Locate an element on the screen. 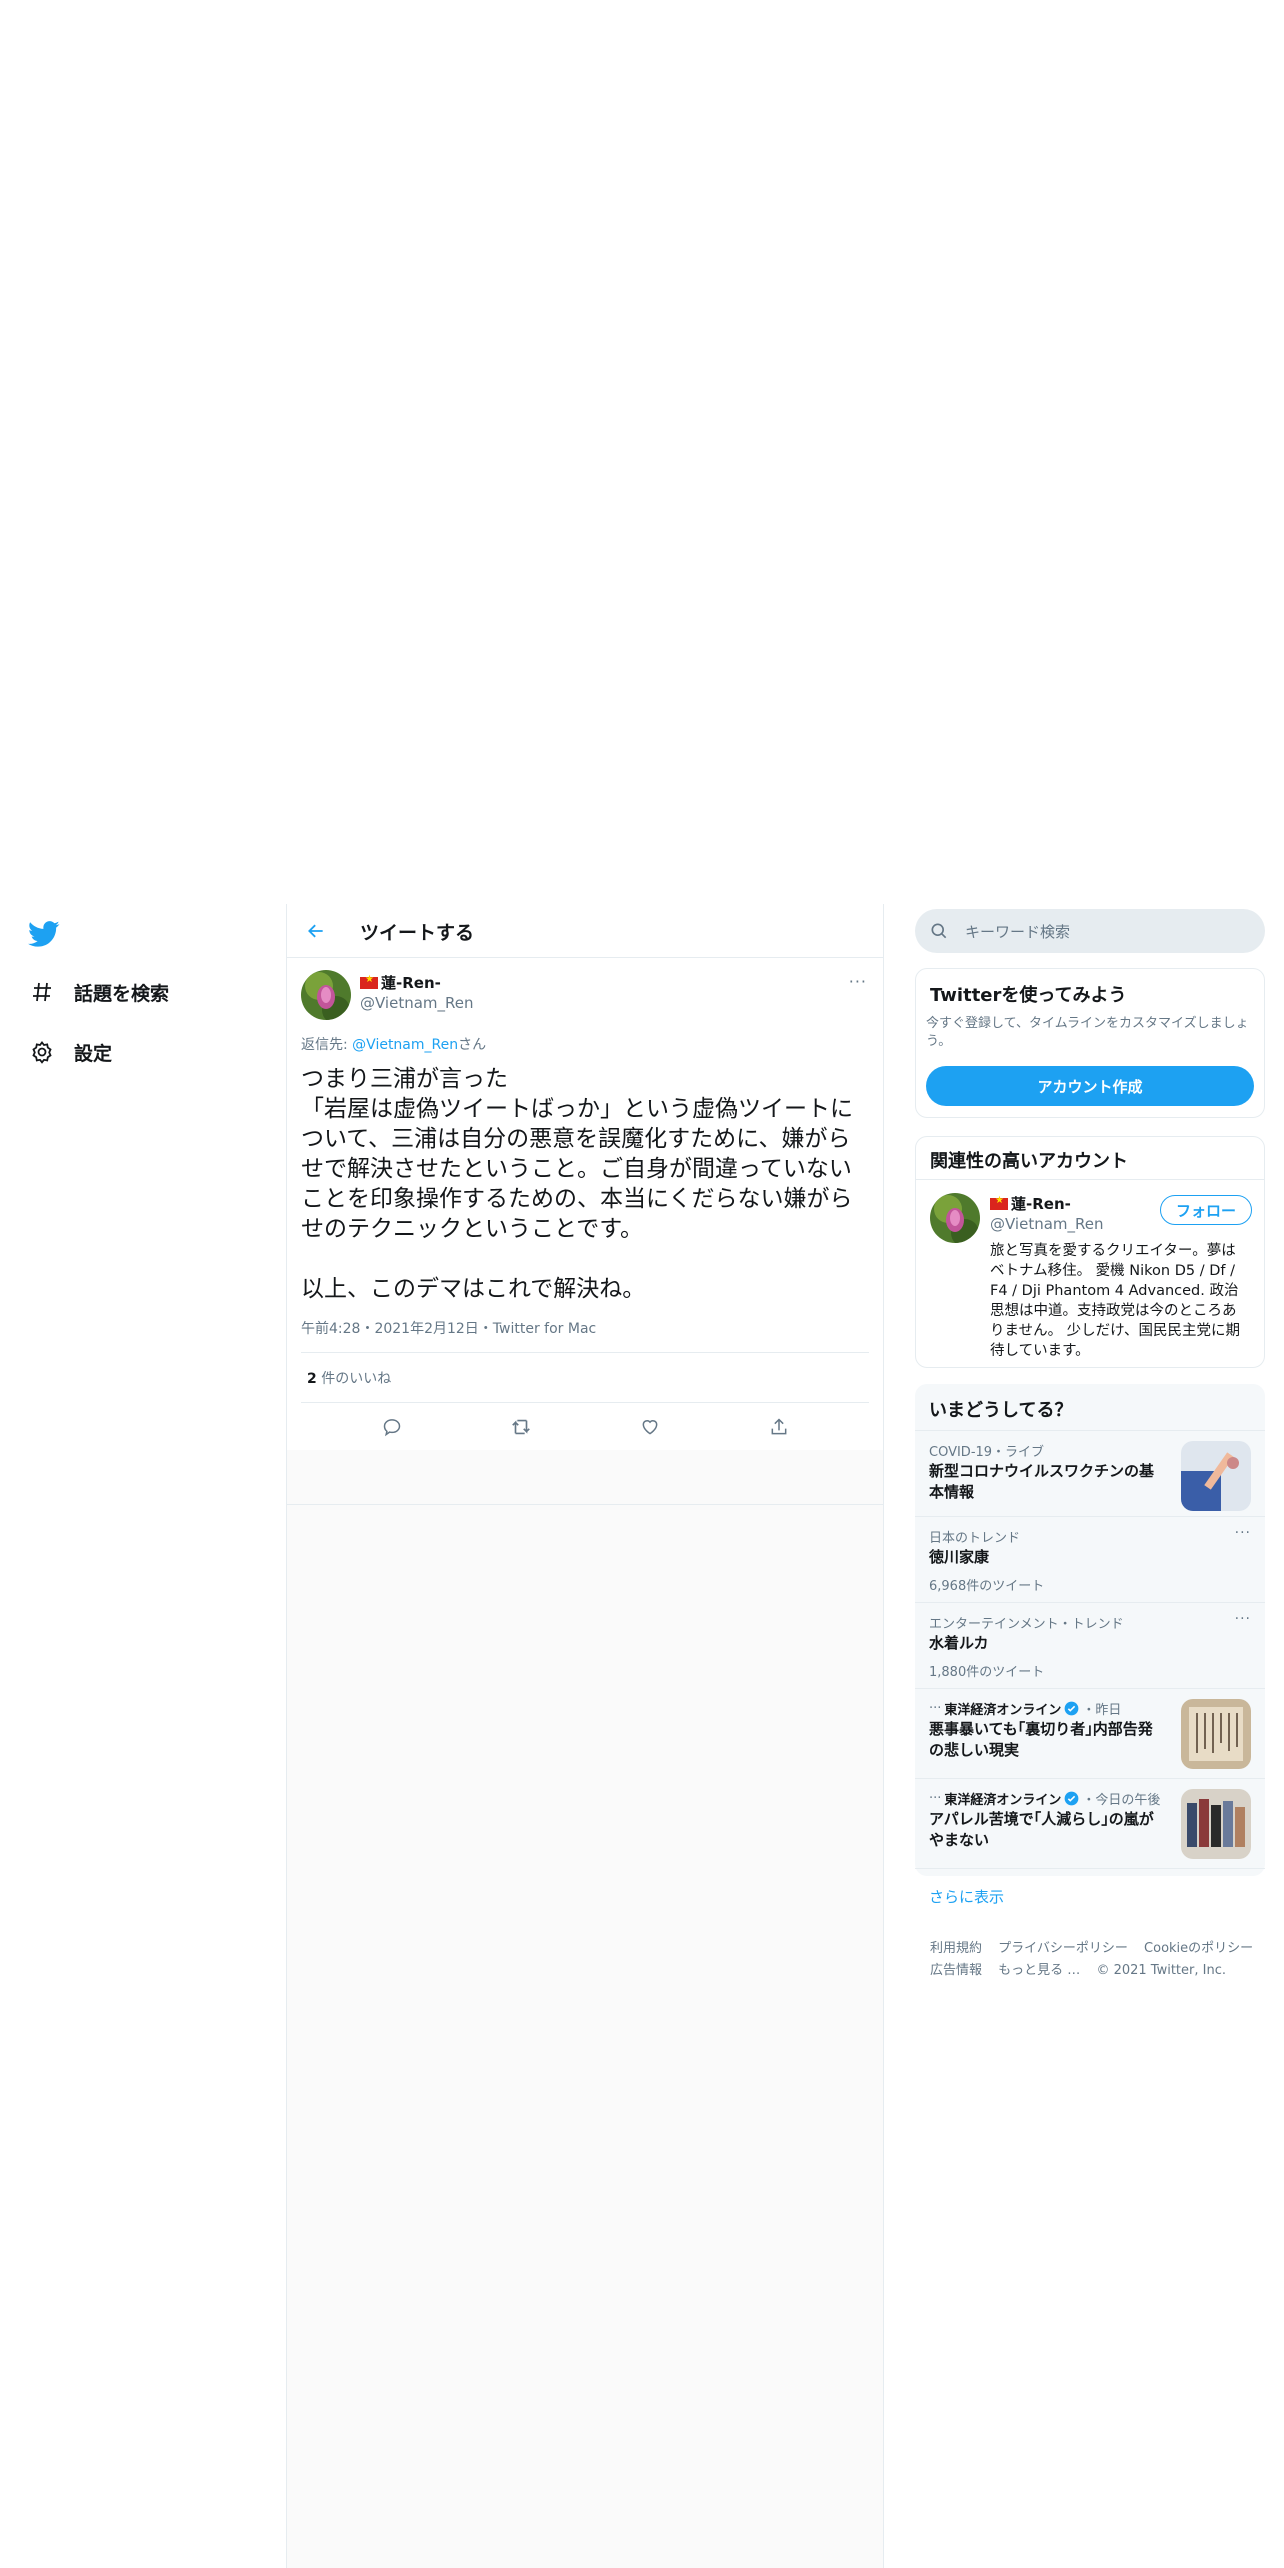 The width and height of the screenshot is (1284, 2568). show-more-link: さらに表示 is located at coordinates (966, 1896).